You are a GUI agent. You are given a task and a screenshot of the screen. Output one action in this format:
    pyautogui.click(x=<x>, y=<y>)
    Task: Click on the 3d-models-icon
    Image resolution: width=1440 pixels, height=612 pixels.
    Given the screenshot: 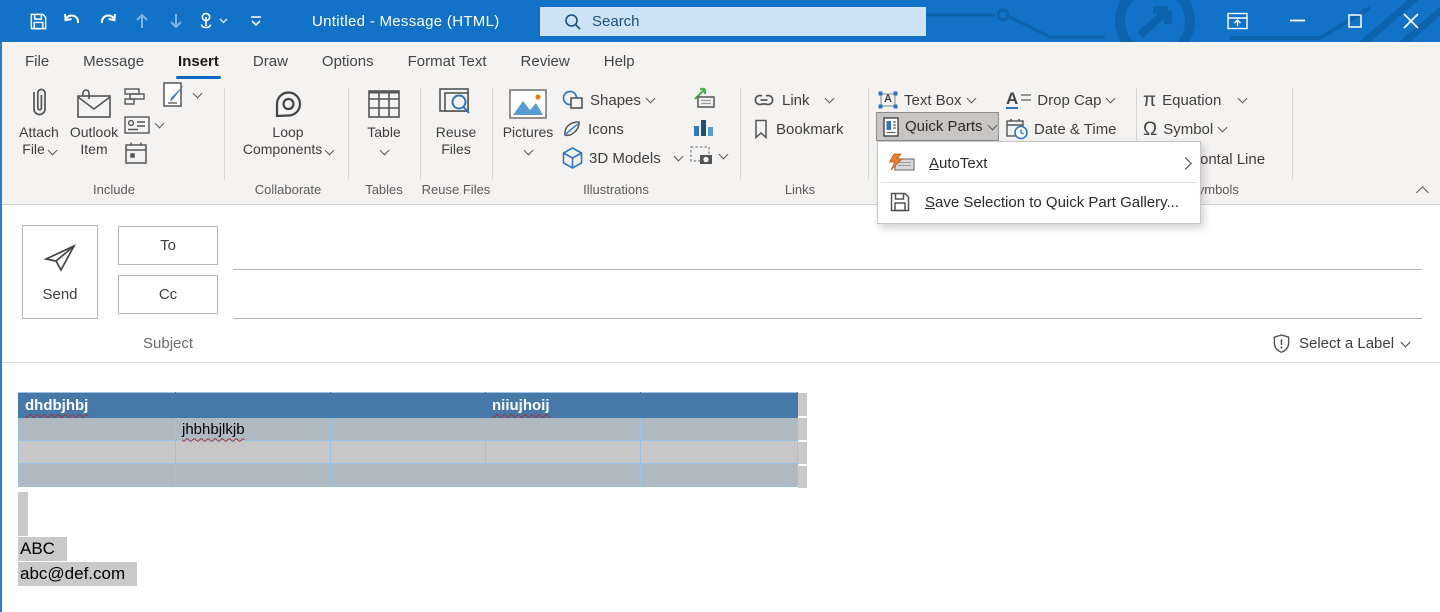 What is the action you would take?
    pyautogui.click(x=572, y=158)
    